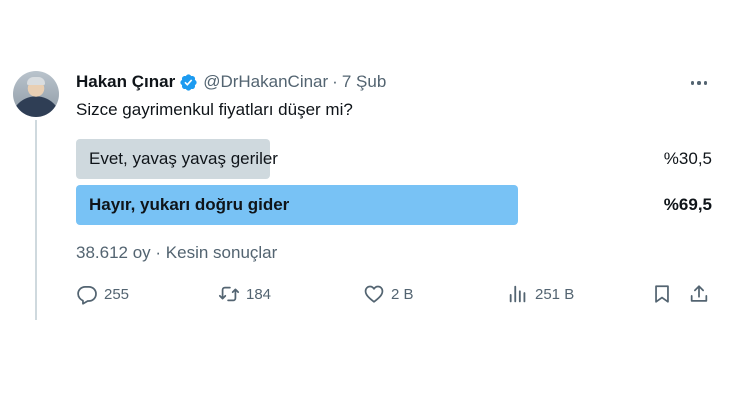 The width and height of the screenshot is (730, 420). I want to click on reply-icon, so click(87, 295).